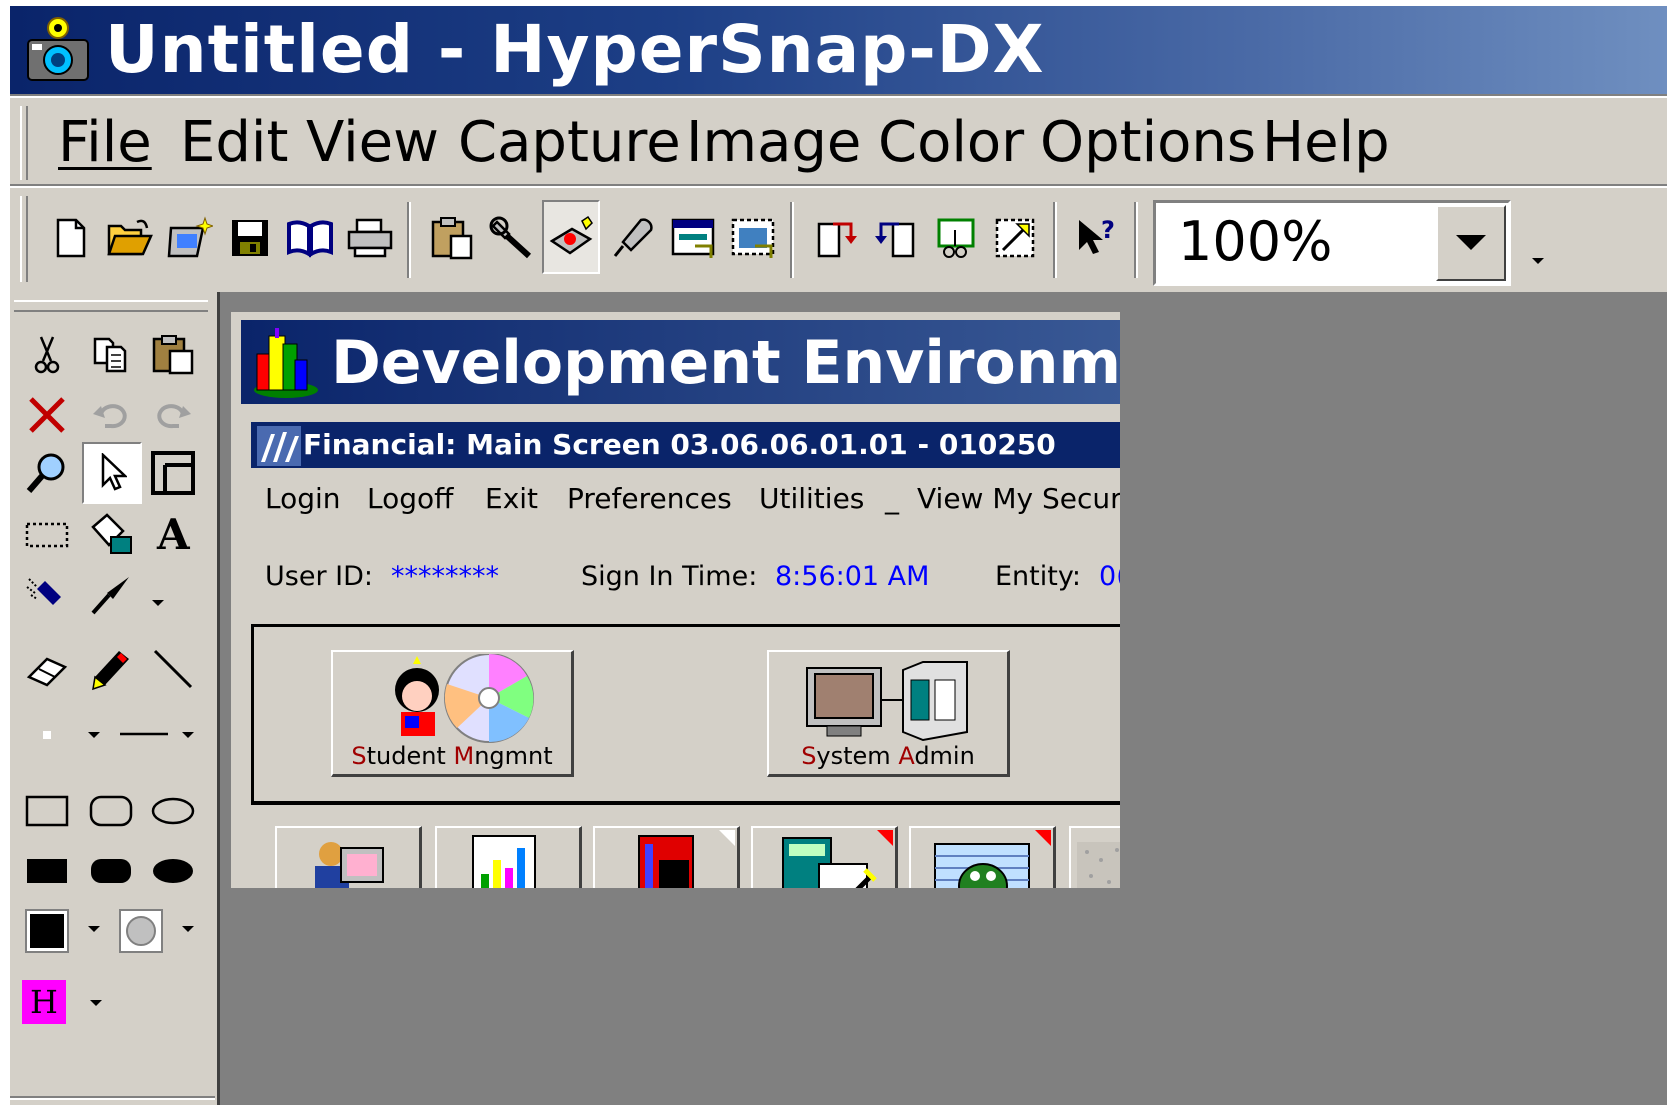 This screenshot has height=1105, width=1667. I want to click on foreground-color-icon, so click(47, 931).